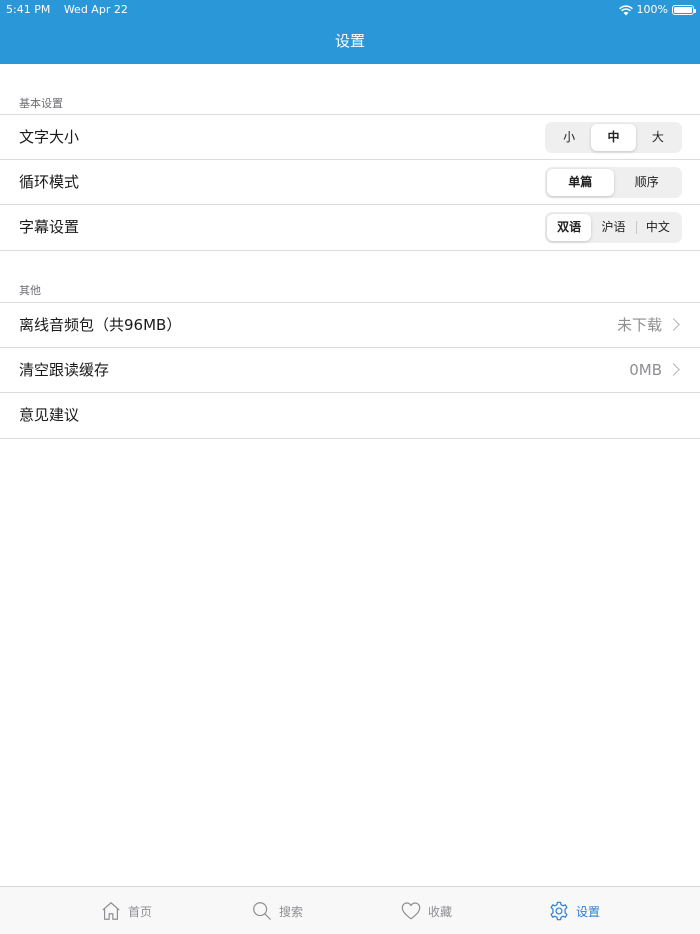  Describe the element at coordinates (49, 182) in the screenshot. I see `loop-mode-label: 循环模式` at that location.